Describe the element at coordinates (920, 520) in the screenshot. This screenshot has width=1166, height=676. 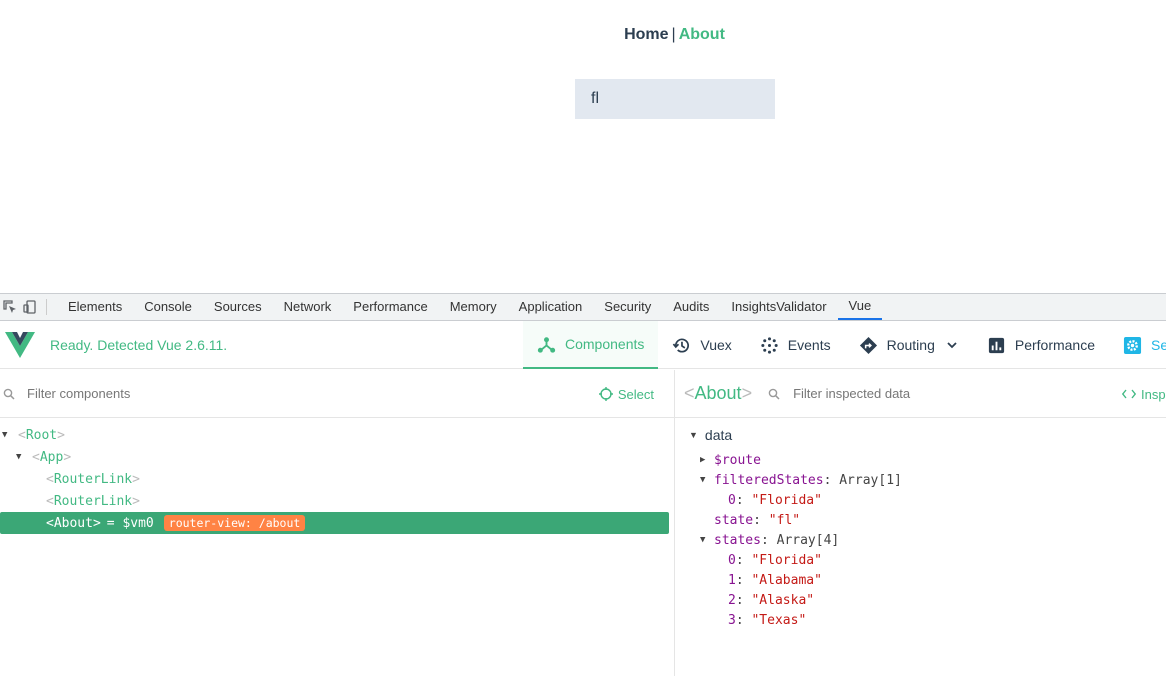
I see `data-row-state: state: "fl"` at that location.